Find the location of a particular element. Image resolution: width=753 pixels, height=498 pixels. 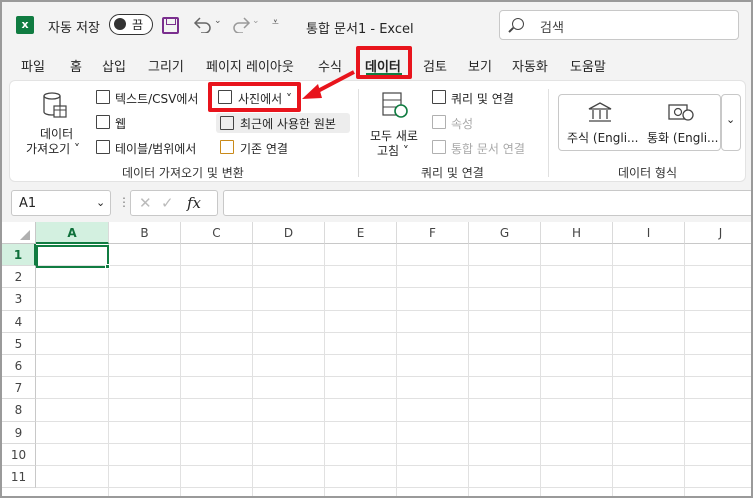

undo-icon is located at coordinates (203, 24).